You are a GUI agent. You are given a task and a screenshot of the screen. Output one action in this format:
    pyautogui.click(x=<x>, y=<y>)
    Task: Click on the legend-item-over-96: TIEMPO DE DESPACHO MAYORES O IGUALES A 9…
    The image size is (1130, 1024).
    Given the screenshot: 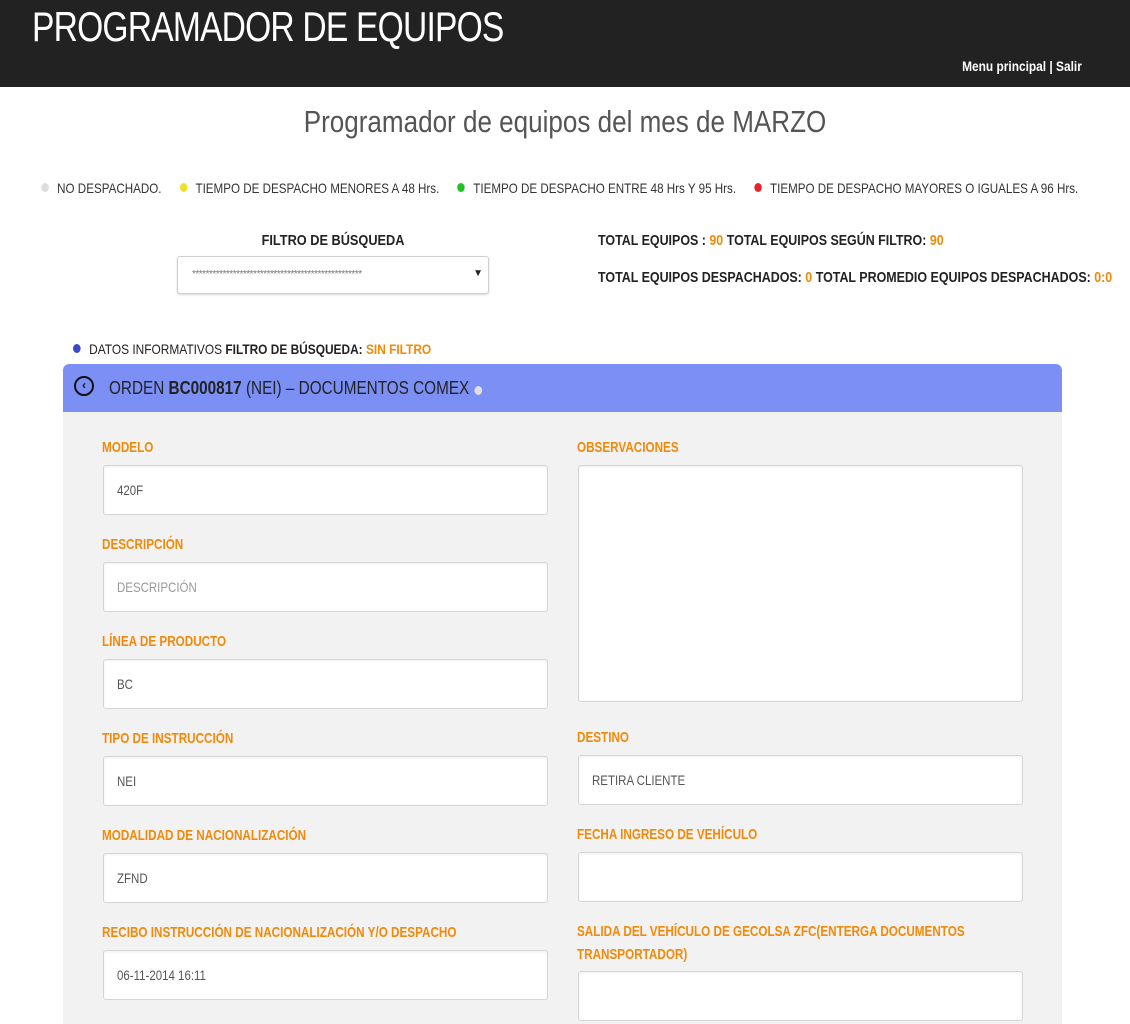 What is the action you would take?
    pyautogui.click(x=916, y=188)
    